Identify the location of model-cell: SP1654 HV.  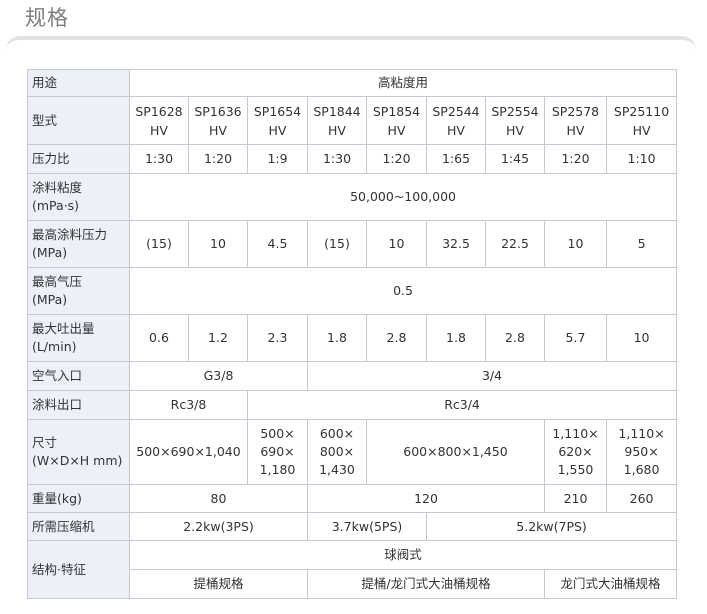
(277, 120).